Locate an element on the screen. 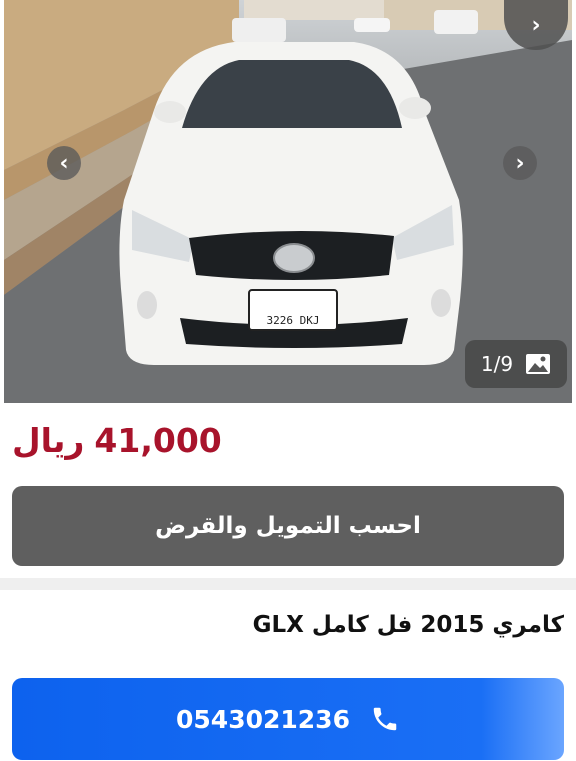 Image resolution: width=576 pixels, height=761 pixels. calculate-finance-button: احسب التمويل والقرض is located at coordinates (288, 526).